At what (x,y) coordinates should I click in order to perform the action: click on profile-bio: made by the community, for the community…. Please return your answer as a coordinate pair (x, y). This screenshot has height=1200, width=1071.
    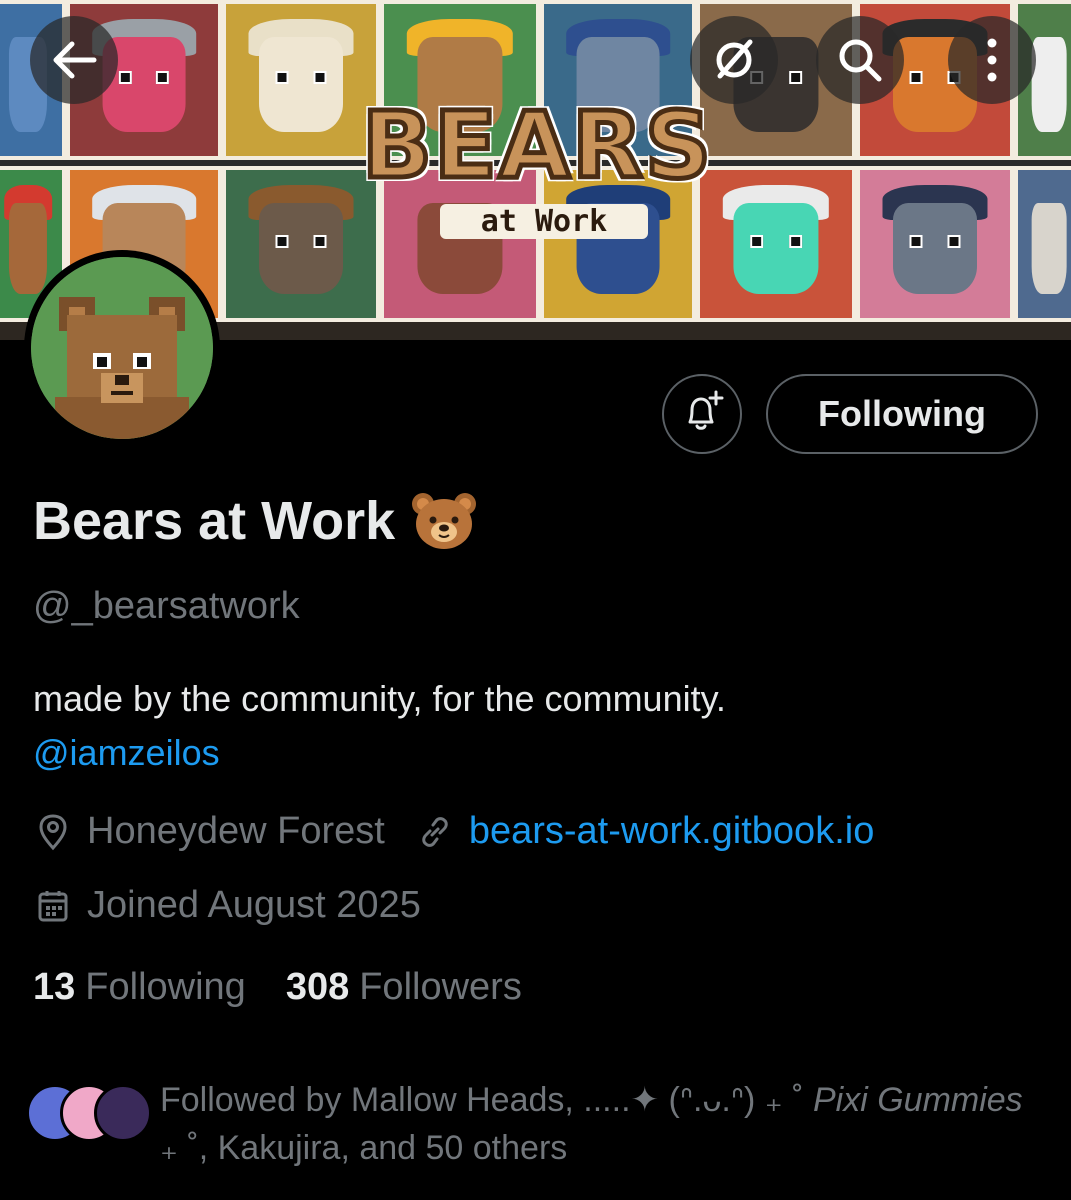
    Looking at the image, I should click on (379, 726).